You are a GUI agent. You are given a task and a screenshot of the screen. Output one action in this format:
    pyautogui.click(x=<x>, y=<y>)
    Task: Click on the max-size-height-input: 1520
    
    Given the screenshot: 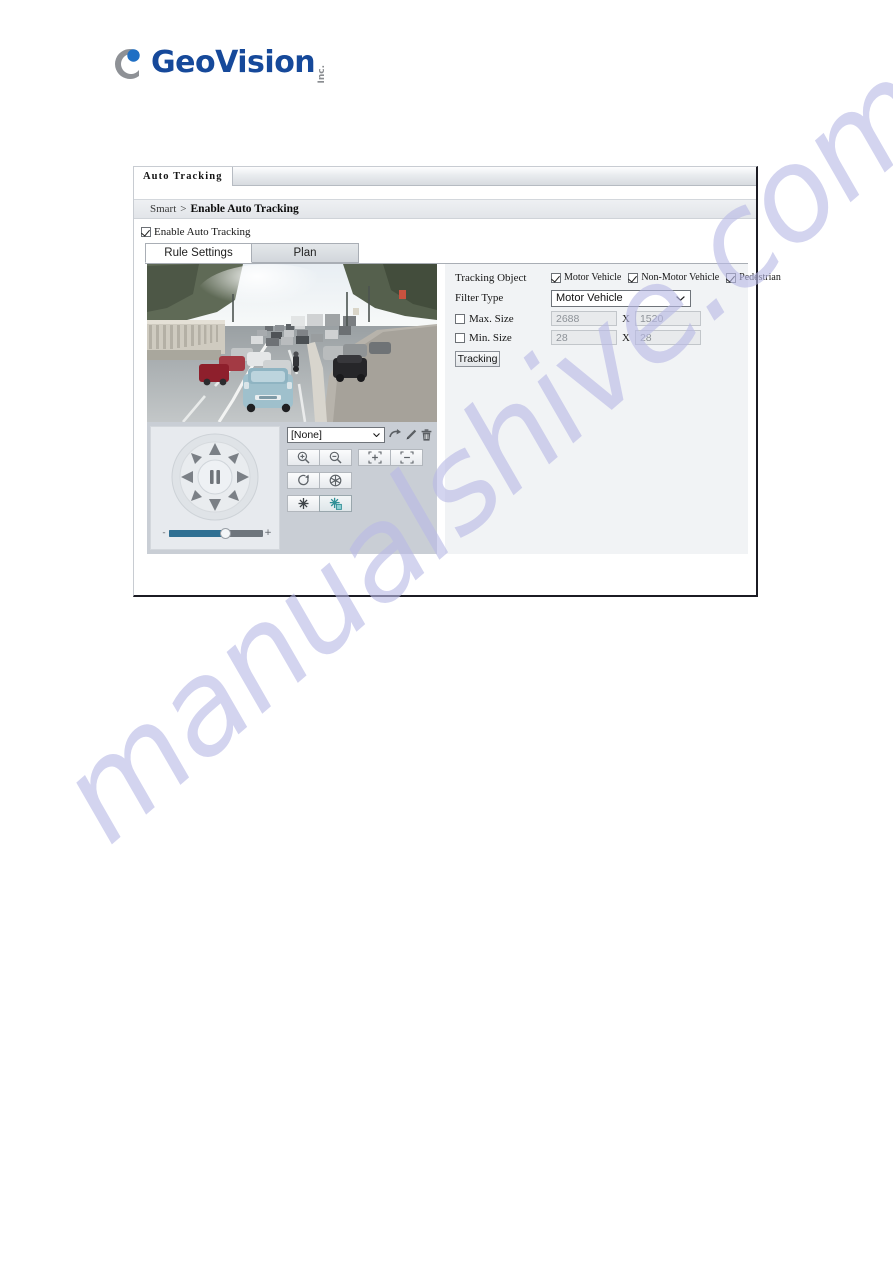 What is the action you would take?
    pyautogui.click(x=667, y=318)
    